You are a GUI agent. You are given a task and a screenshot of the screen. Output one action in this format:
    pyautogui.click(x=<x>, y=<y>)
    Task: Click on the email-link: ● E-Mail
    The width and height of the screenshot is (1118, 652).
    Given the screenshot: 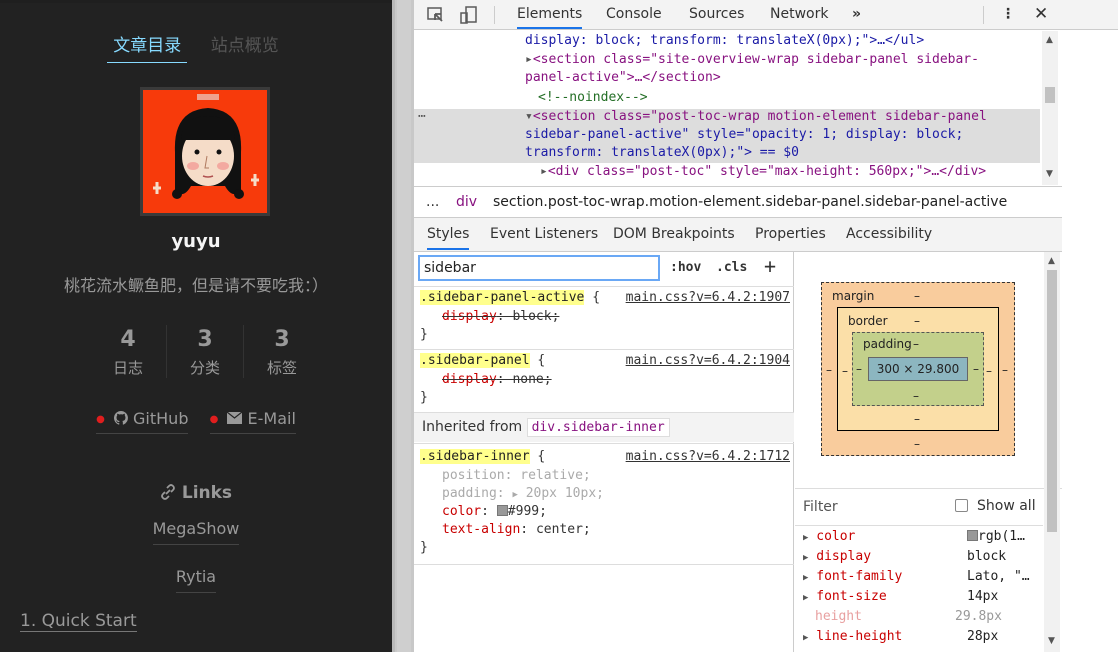 What is the action you would take?
    pyautogui.click(x=252, y=421)
    